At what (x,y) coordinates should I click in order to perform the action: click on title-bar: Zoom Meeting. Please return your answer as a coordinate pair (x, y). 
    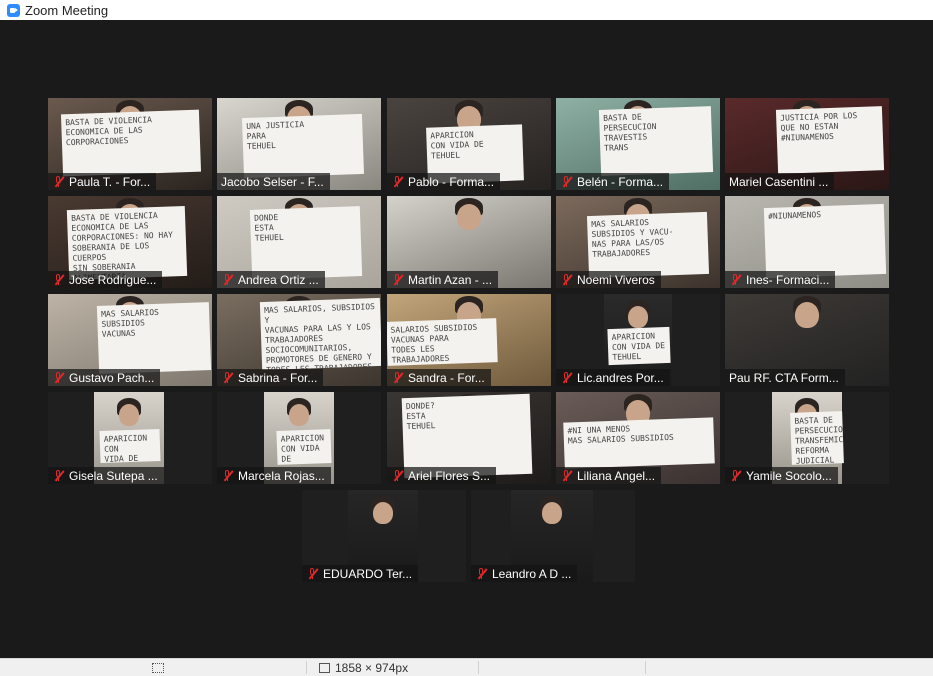
    Looking at the image, I should click on (466, 10).